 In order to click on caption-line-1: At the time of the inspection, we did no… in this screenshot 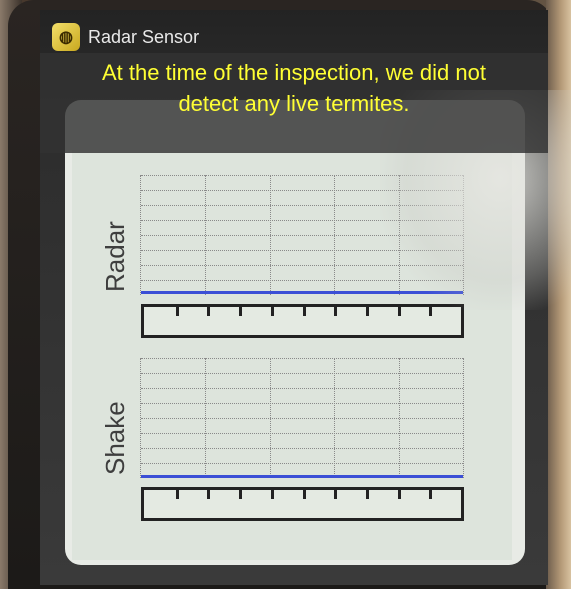, I will do `click(293, 72)`.